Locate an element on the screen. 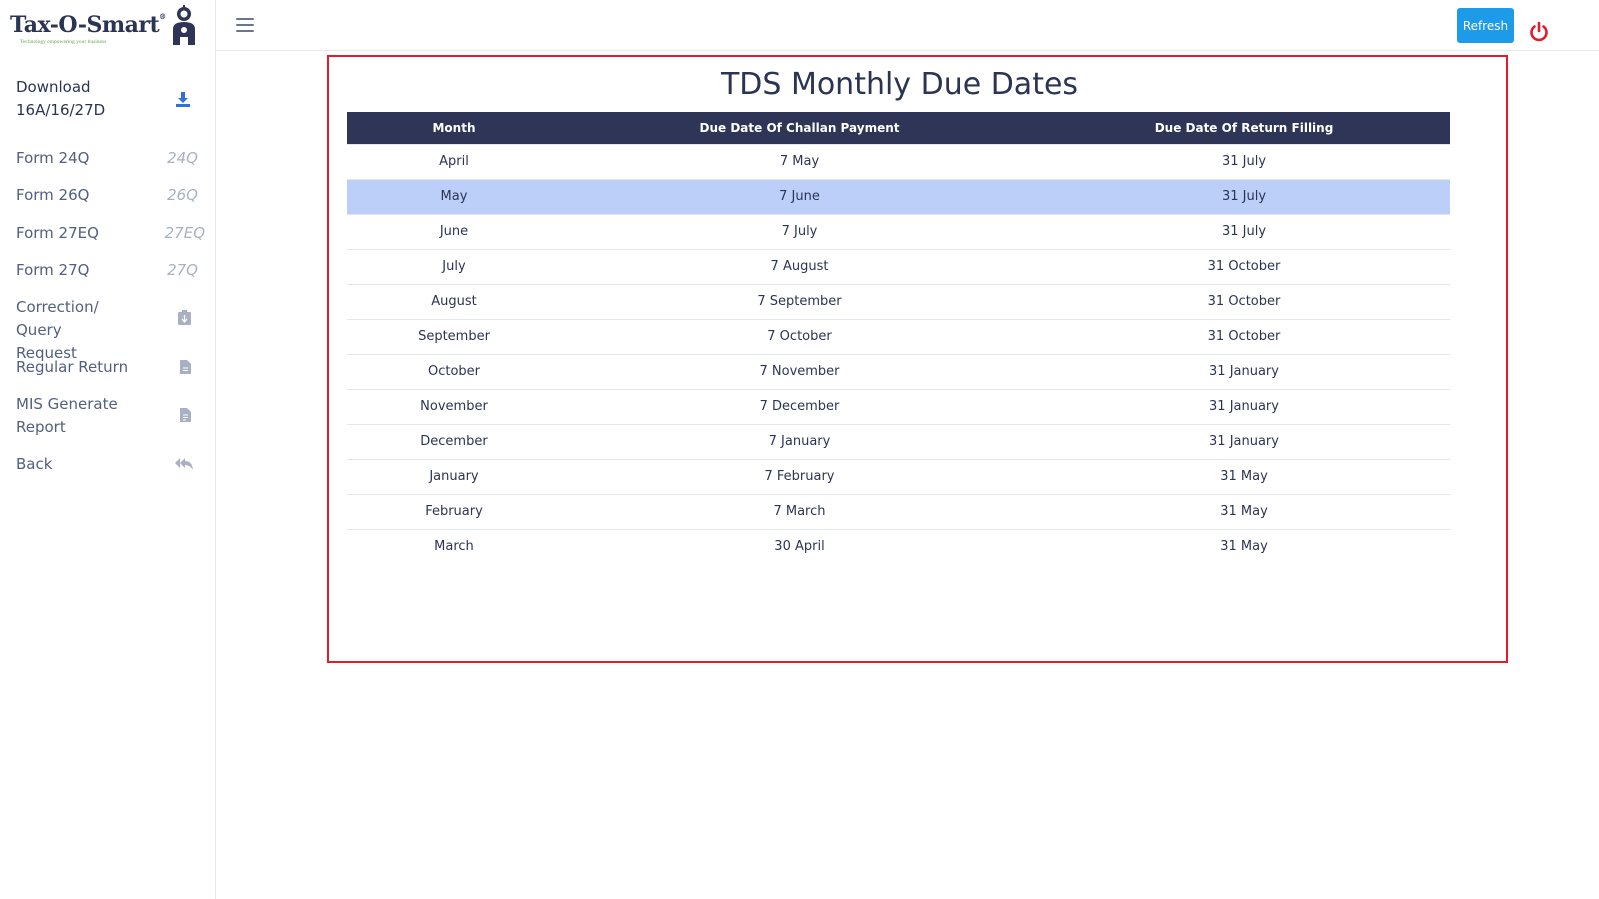 Image resolution: width=1599 pixels, height=899 pixels. top-bar: Refresh is located at coordinates (907, 25).